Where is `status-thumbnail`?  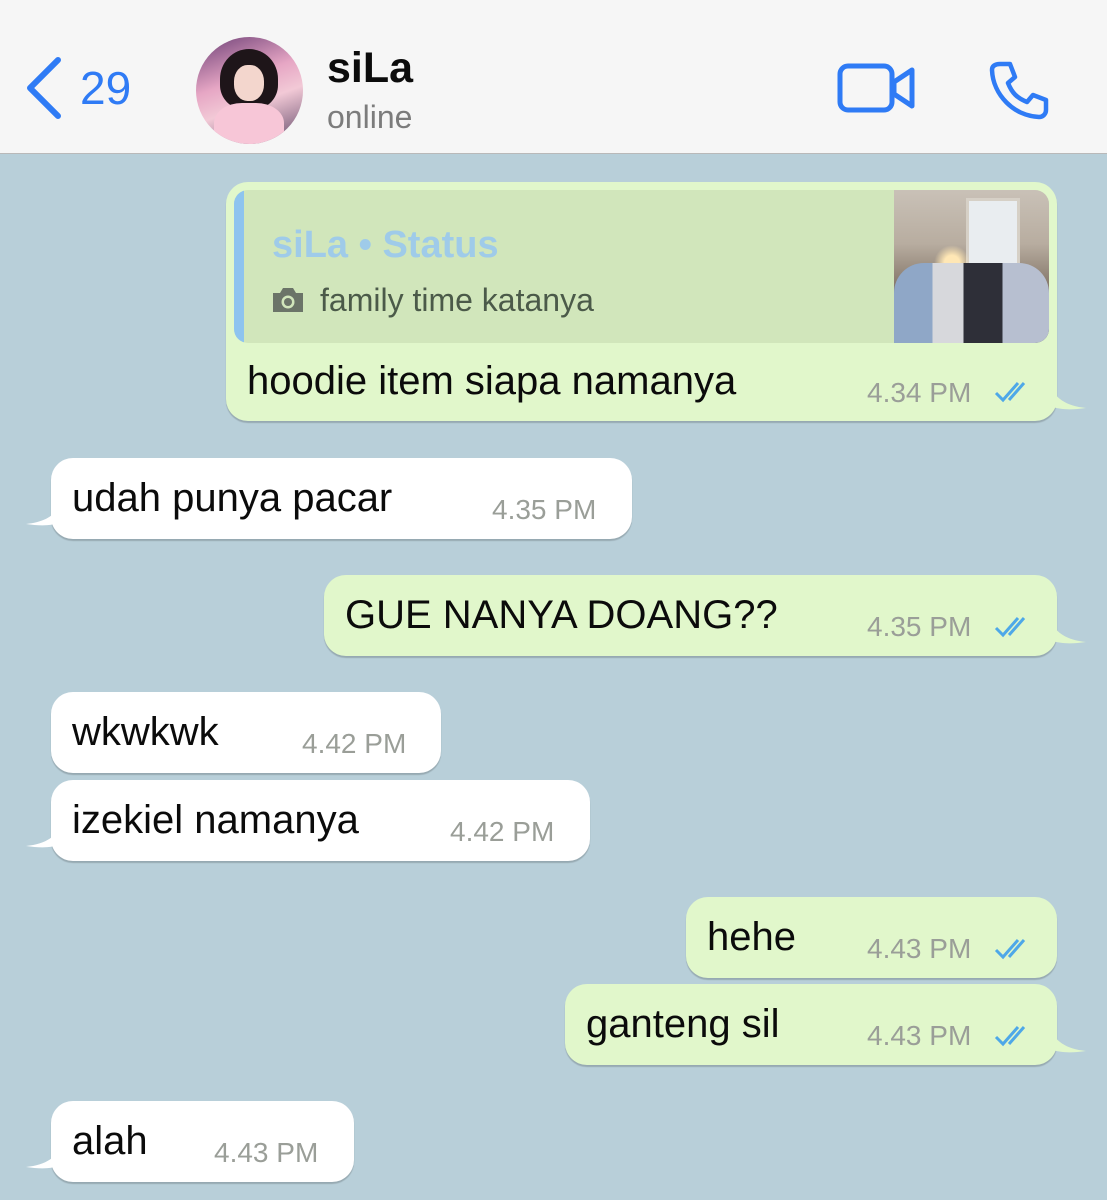
status-thumbnail is located at coordinates (971, 266).